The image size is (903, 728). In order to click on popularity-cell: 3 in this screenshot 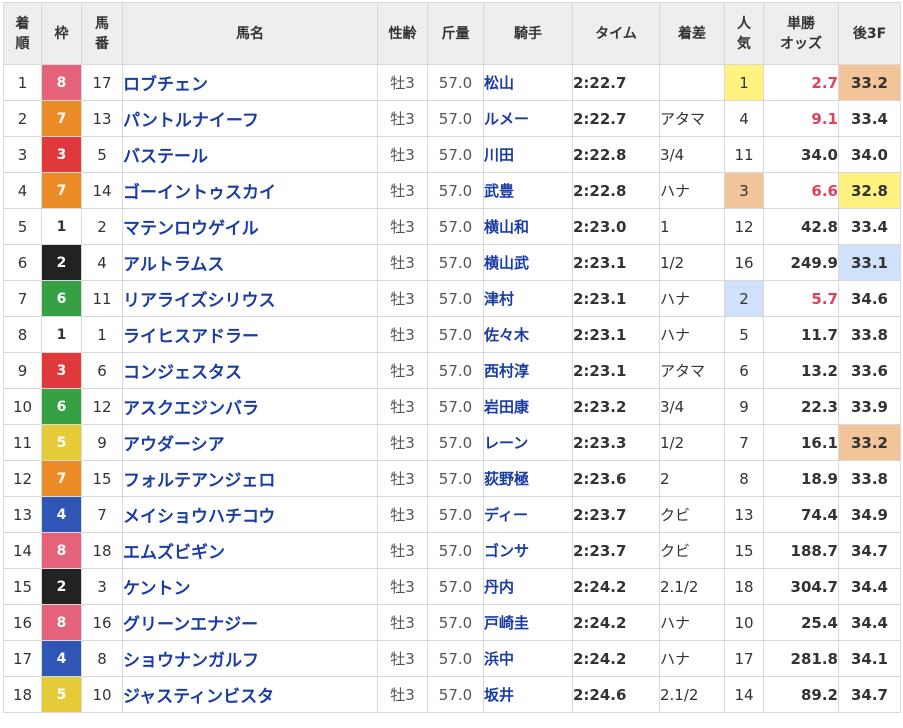, I will do `click(744, 190)`.